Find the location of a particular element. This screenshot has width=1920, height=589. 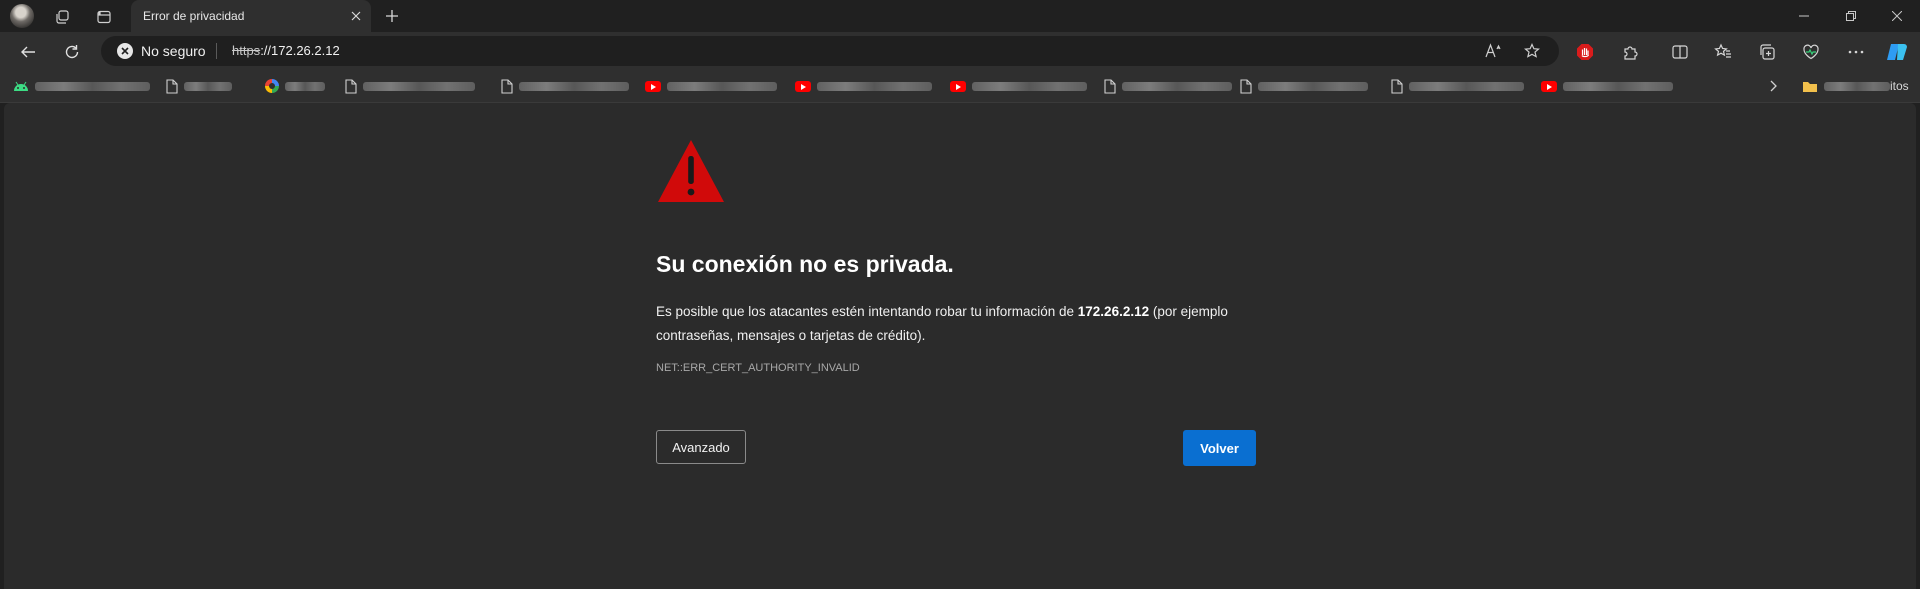

split-screen-icon is located at coordinates (1680, 52).